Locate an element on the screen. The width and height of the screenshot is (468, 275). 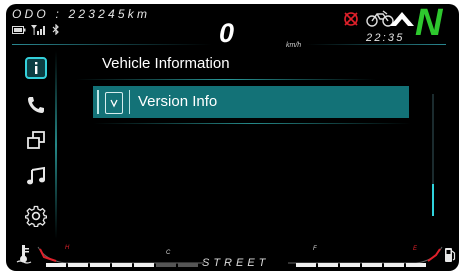
sidebar-item-windows is located at coordinates (36, 140).